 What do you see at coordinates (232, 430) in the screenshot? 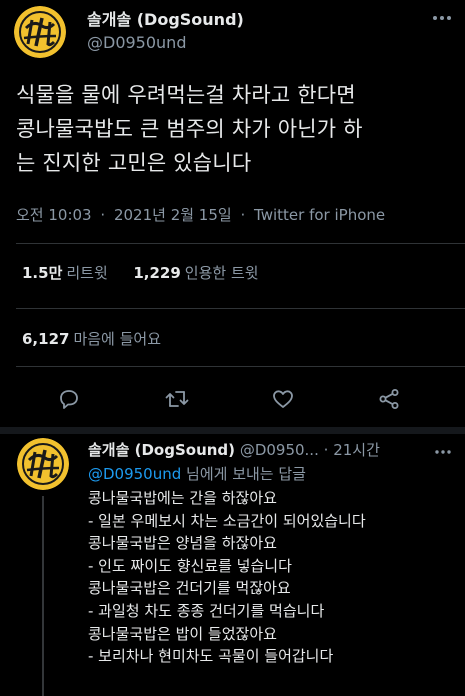
I see `section-divider` at bounding box center [232, 430].